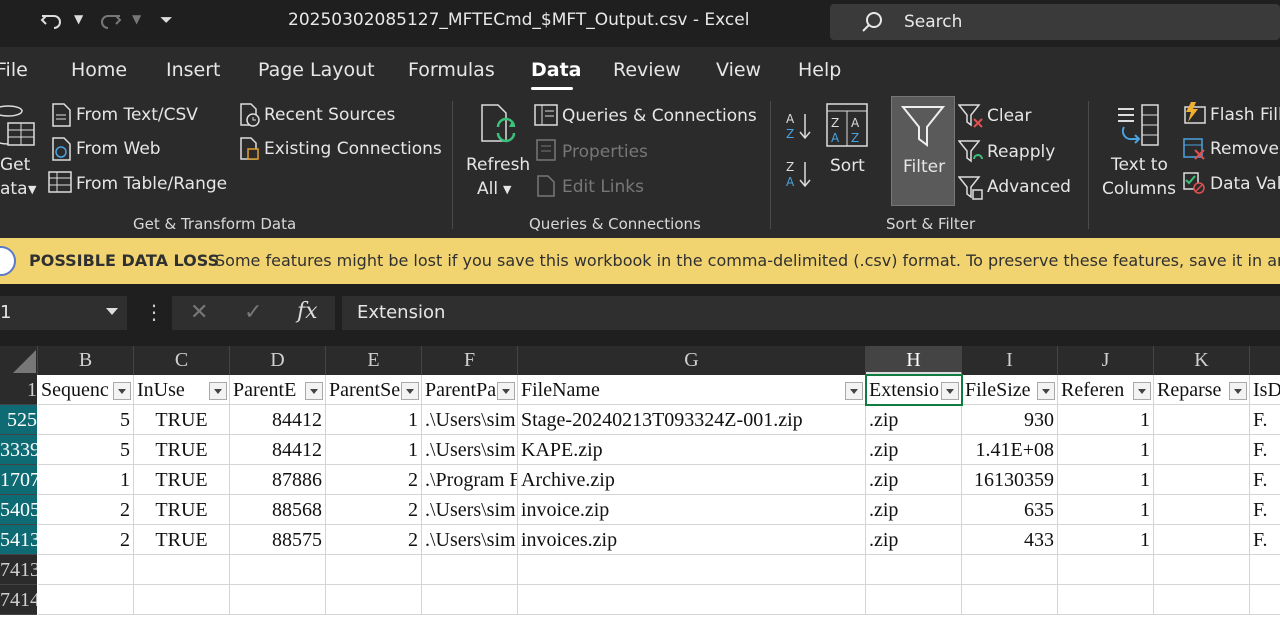 This screenshot has width=1280, height=619. Describe the element at coordinates (799, 128) in the screenshot. I see `sort-a-to-z-icon: AZ` at that location.